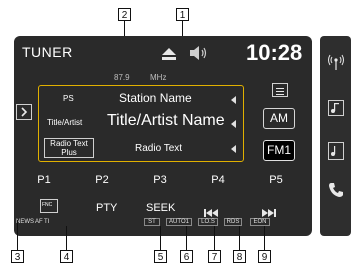  What do you see at coordinates (214, 256) in the screenshot?
I see `callout-7: 7` at bounding box center [214, 256].